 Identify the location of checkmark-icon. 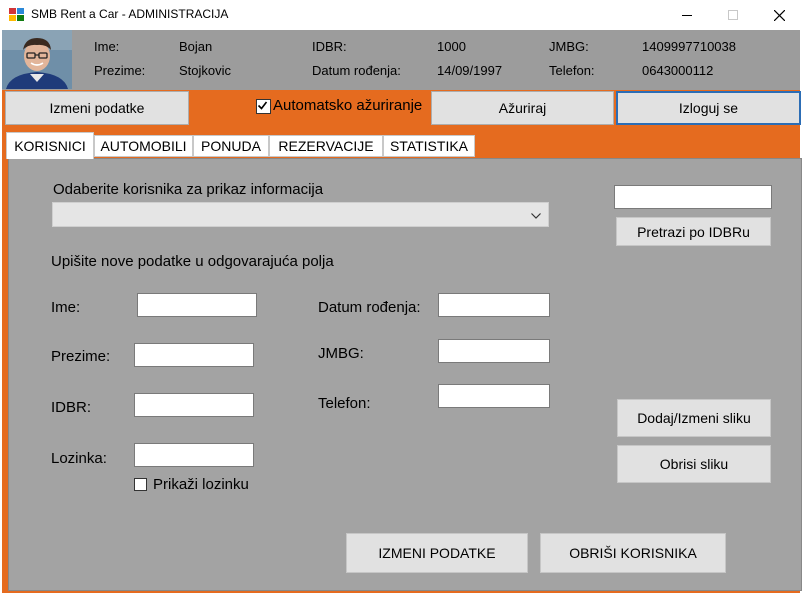
(262, 105).